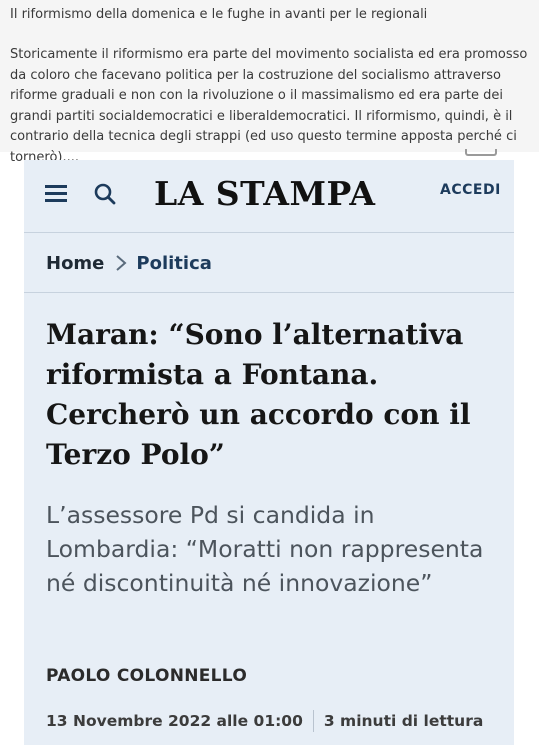 The width and height of the screenshot is (539, 750). I want to click on site-header: LA STAMPA ACCEDI, so click(269, 195).